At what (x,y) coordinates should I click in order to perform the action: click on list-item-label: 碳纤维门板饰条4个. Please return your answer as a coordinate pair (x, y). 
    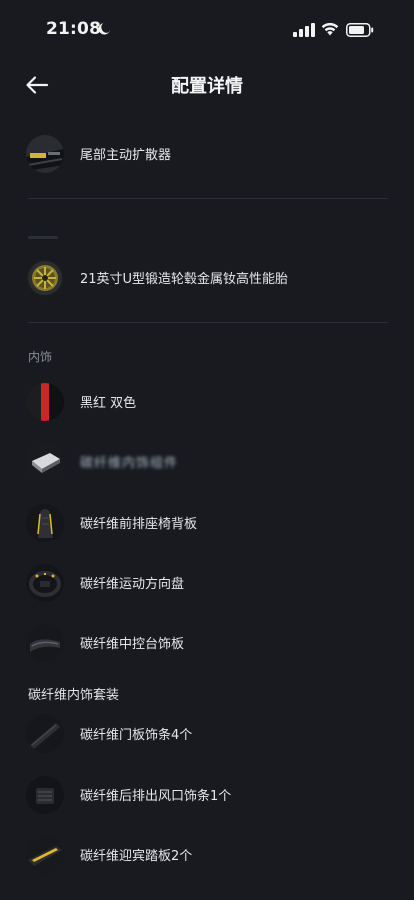
    Looking at the image, I should click on (136, 735).